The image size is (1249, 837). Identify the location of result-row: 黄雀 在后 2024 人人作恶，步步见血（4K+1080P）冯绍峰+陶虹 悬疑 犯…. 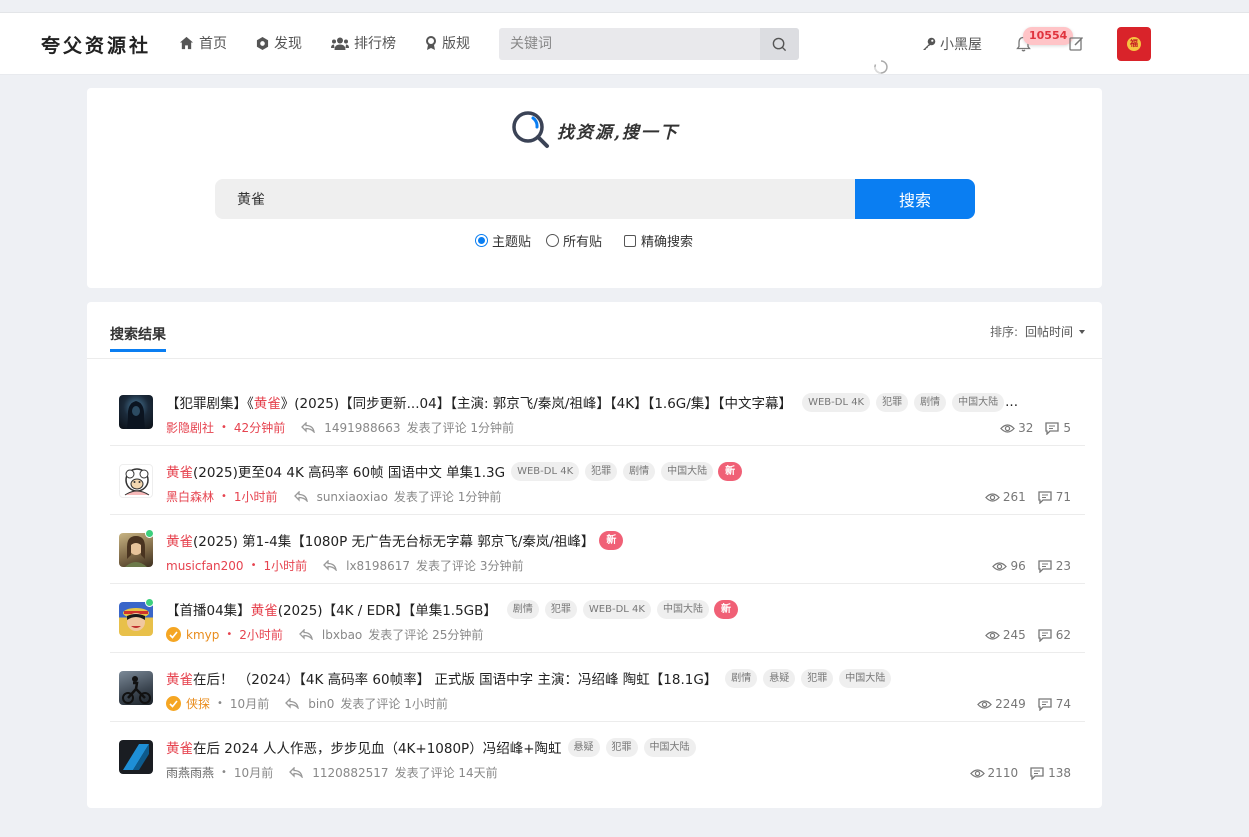
(597, 756).